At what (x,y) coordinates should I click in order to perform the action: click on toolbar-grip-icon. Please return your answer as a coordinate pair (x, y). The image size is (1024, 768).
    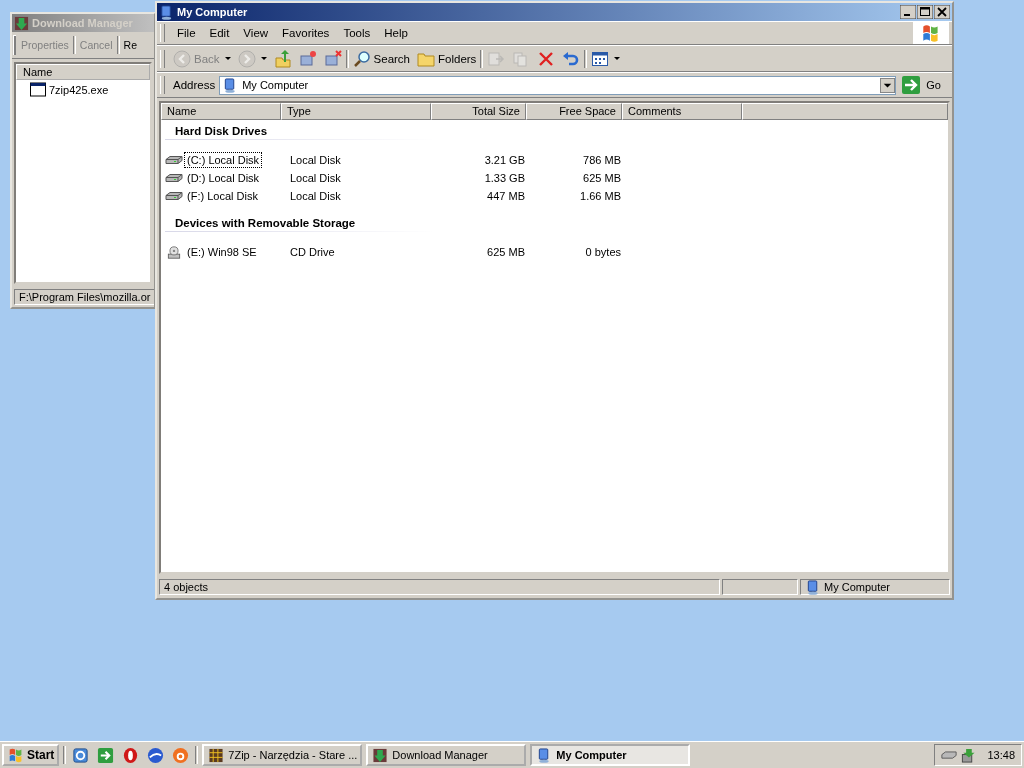
    Looking at the image, I should click on (15, 45).